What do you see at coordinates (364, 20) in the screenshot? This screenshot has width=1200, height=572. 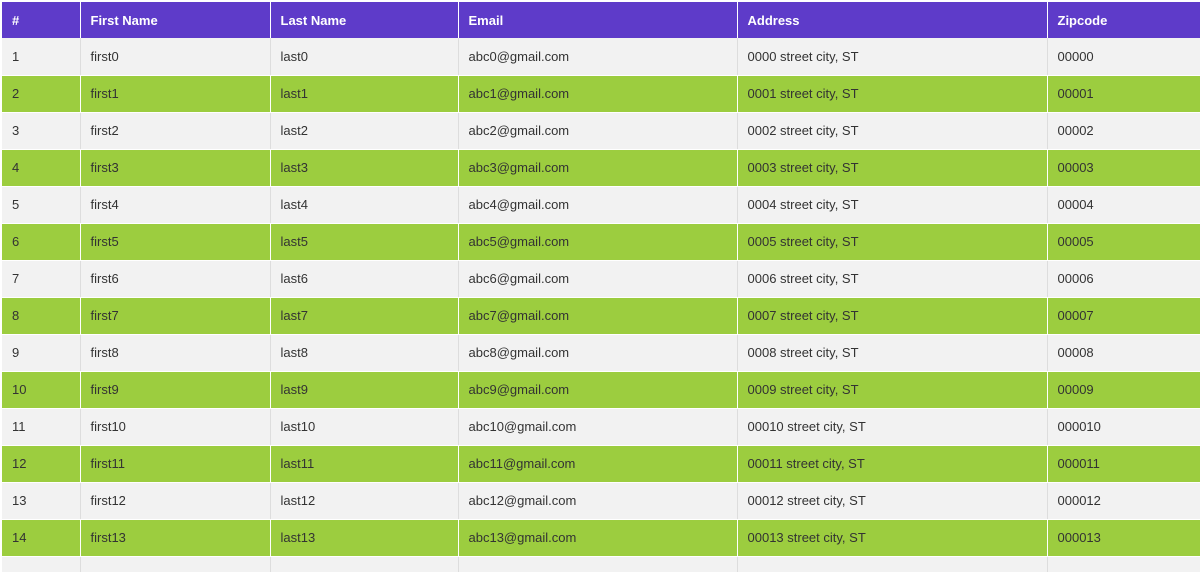 I see `column-header-last-name: Last Name` at bounding box center [364, 20].